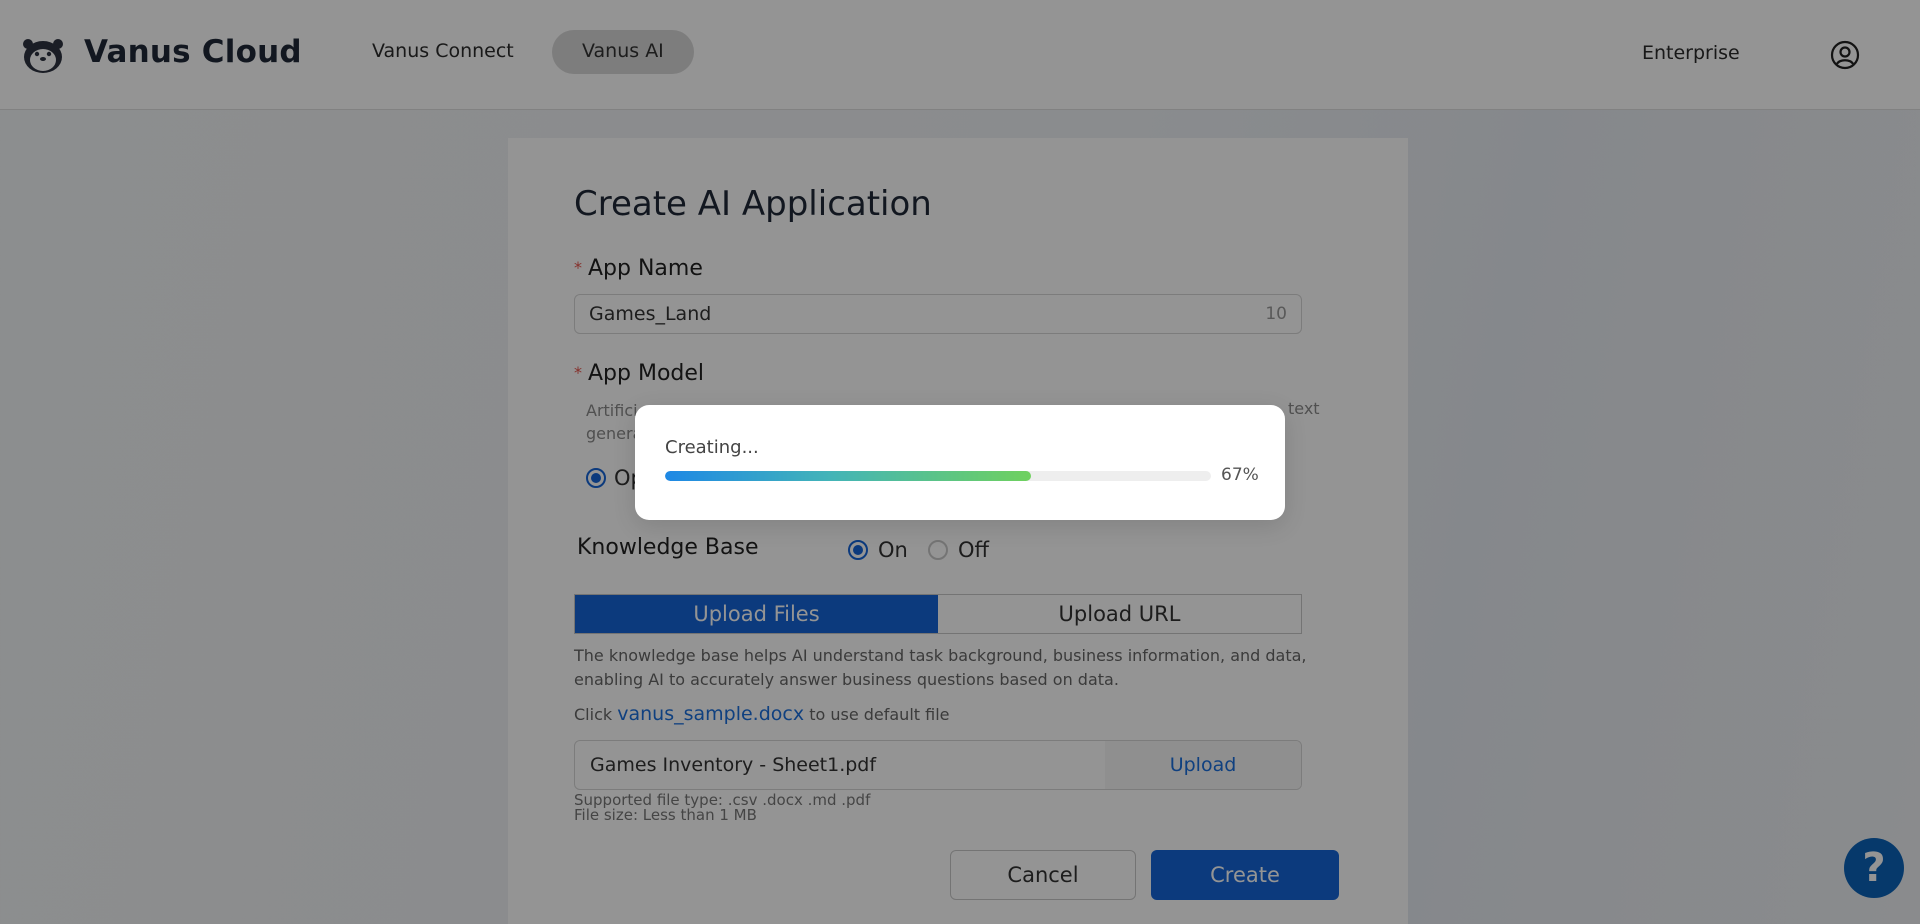 This screenshot has width=1920, height=924. Describe the element at coordinates (1240, 475) in the screenshot. I see `progress-percent: 67%` at that location.